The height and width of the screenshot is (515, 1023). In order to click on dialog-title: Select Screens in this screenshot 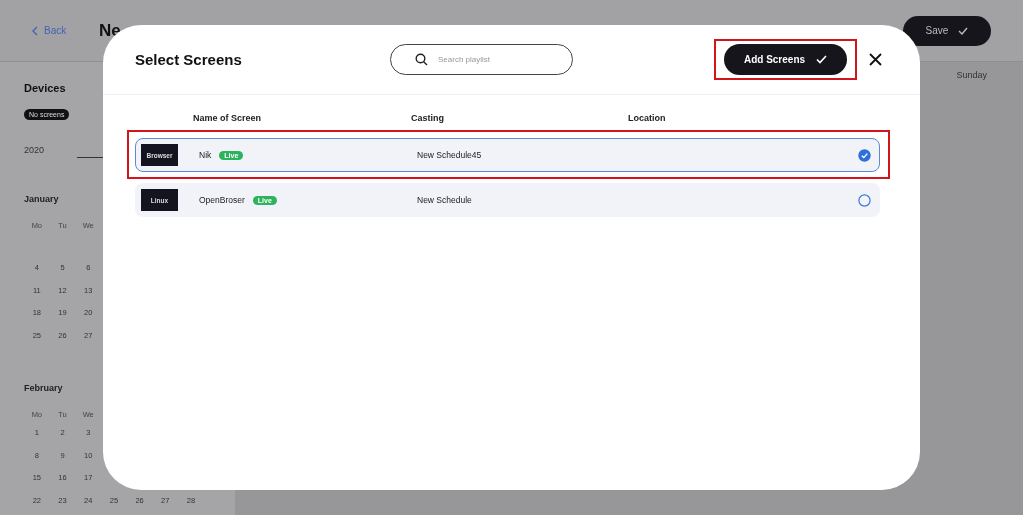, I will do `click(189, 59)`.